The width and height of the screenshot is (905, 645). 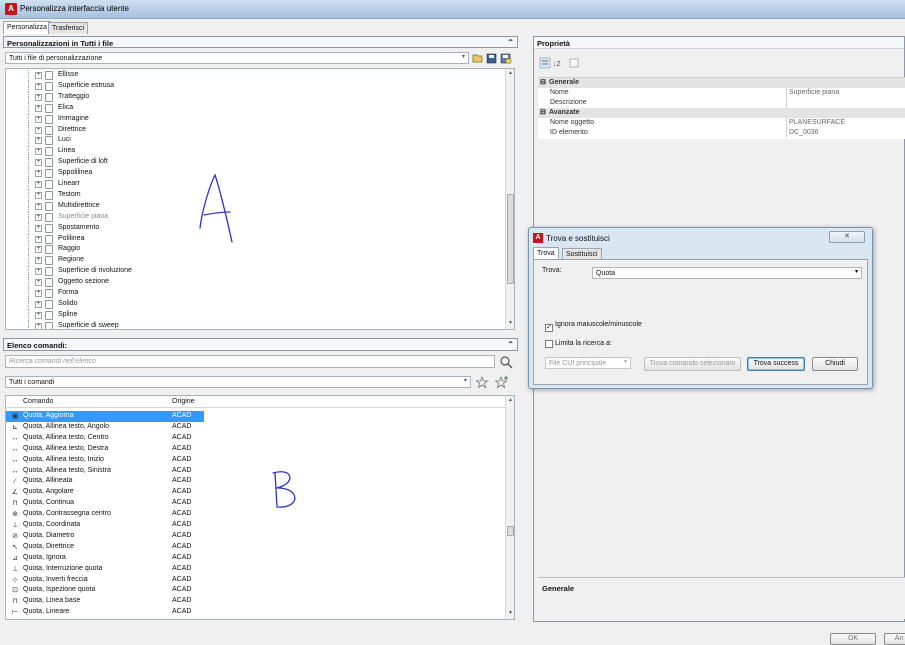 What do you see at coordinates (257, 471) in the screenshot?
I see `table-row: ↔ Quota, Allinea testo, Sinistra ACAD` at bounding box center [257, 471].